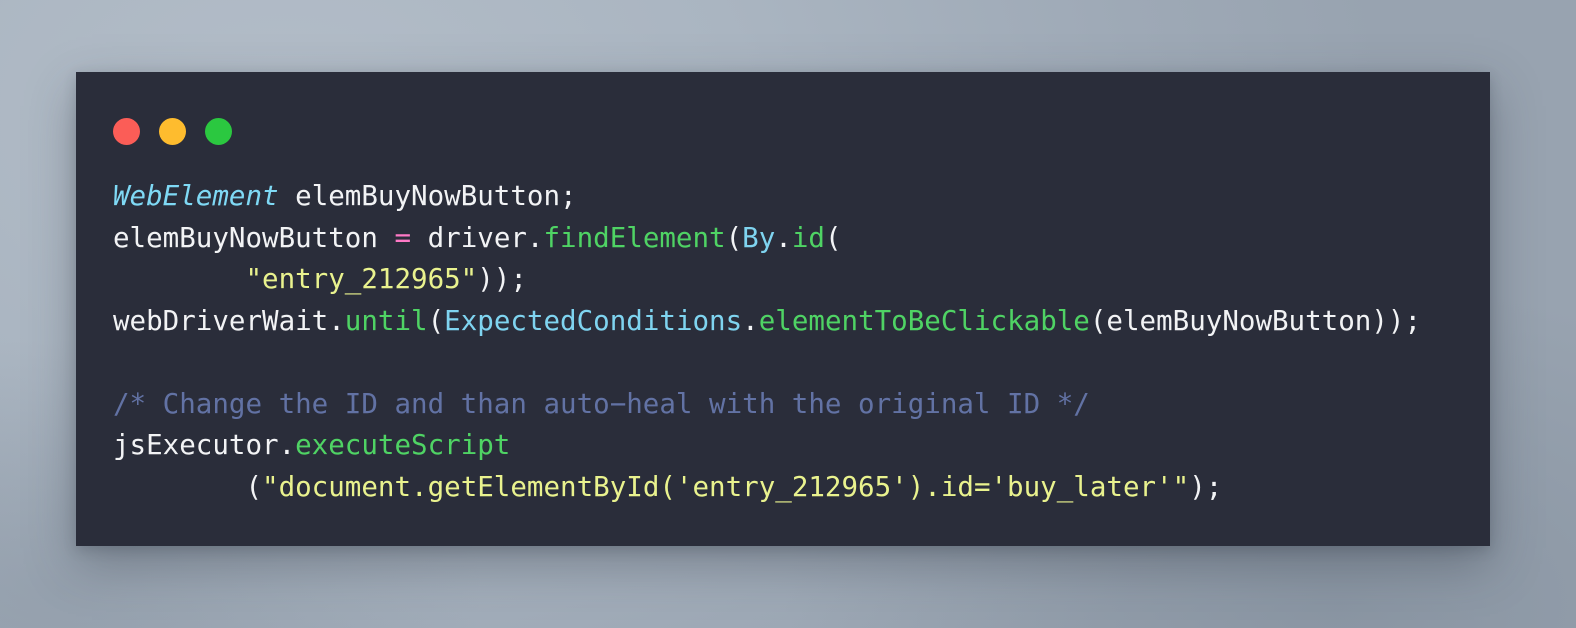  Describe the element at coordinates (403, 237) in the screenshot. I see `code-token-op: =` at that location.